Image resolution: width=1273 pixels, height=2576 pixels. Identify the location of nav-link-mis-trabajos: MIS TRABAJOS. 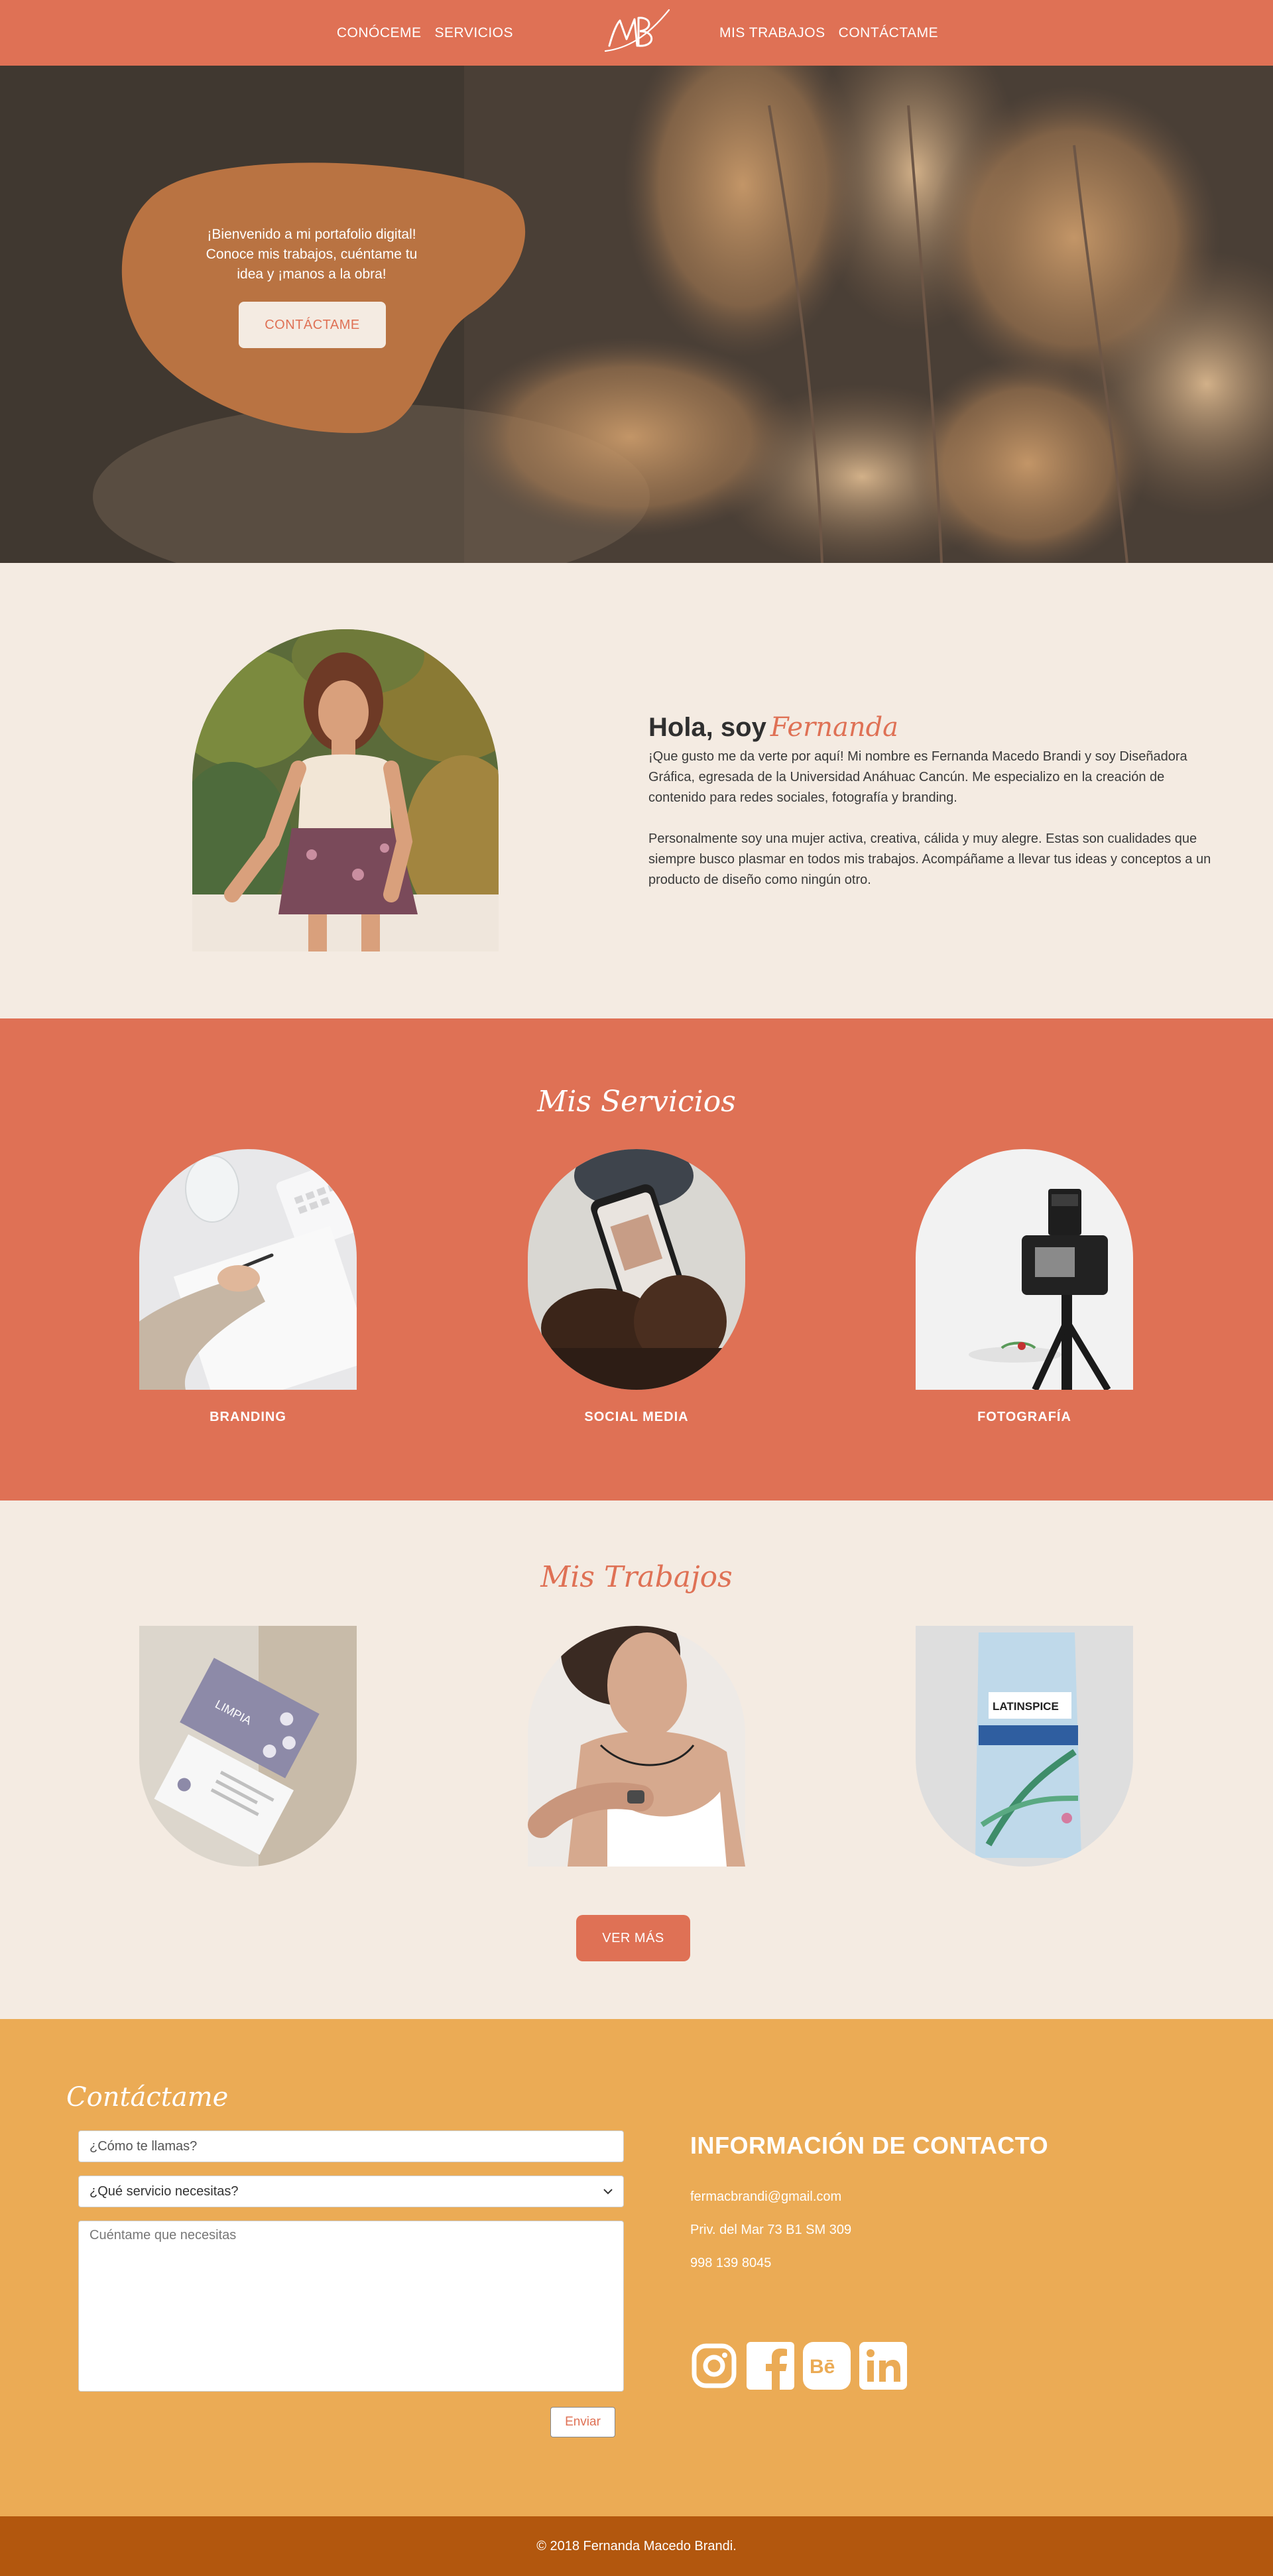
(772, 33).